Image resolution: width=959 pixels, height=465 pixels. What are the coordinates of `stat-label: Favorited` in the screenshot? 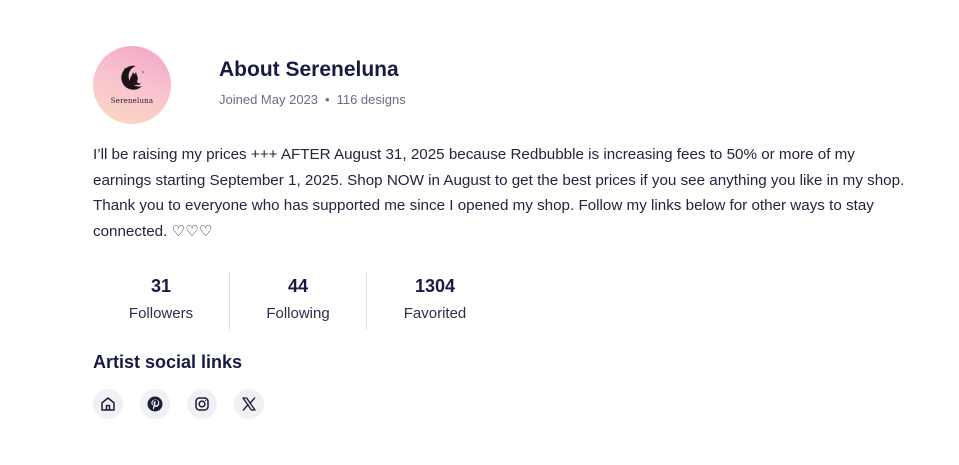 It's located at (435, 313).